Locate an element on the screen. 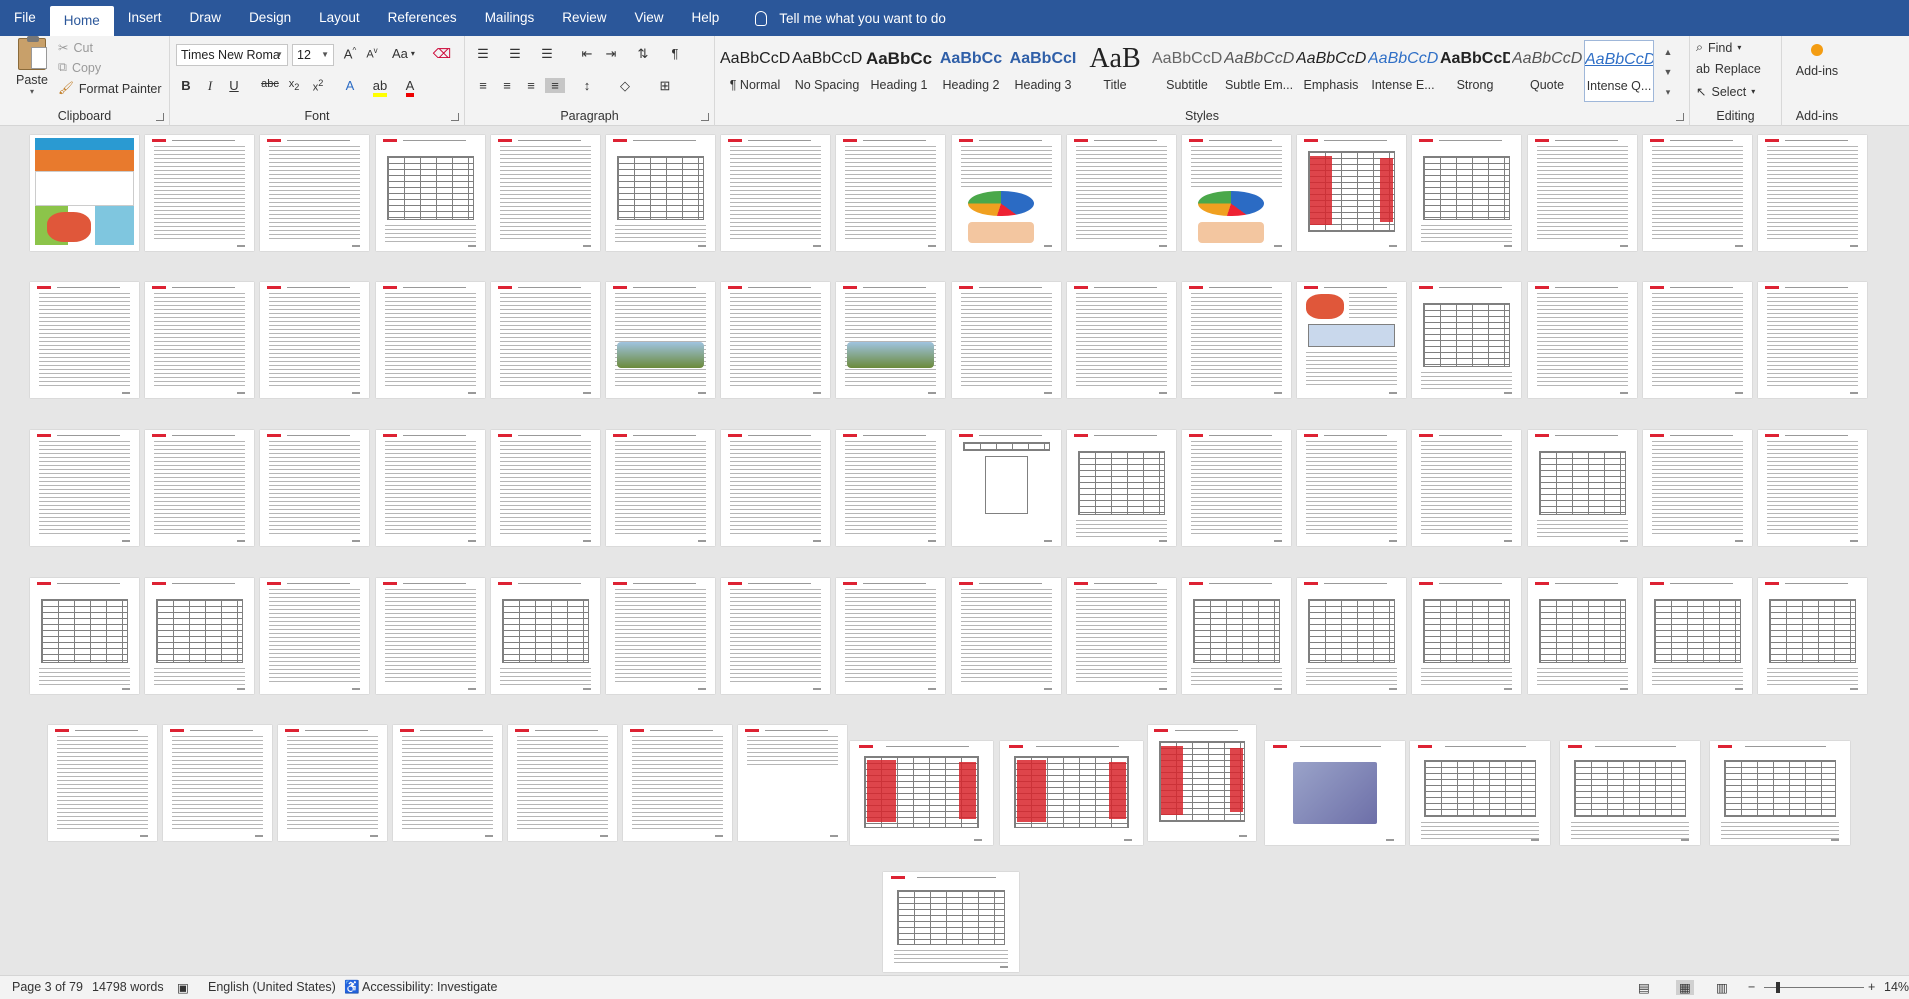  style-normal: AaBbCcDc ¶ Normal is located at coordinates (755, 71).